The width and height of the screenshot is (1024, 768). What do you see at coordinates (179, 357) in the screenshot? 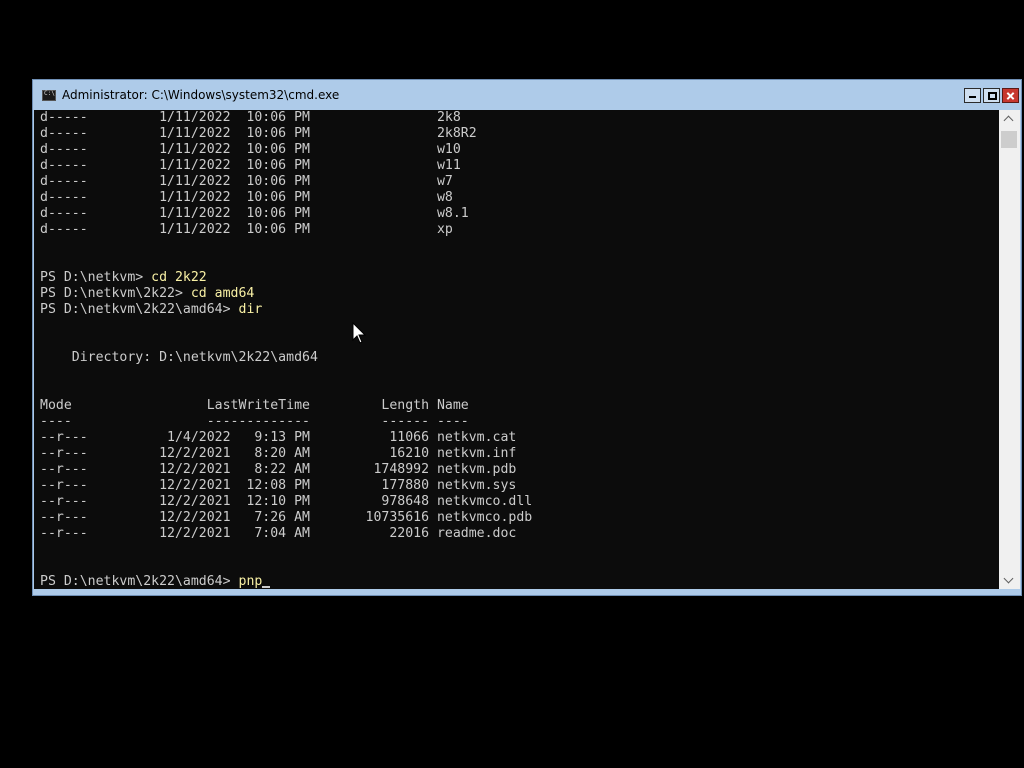
I see `output-line: Directory: D:\netkvm\2k22\amd64` at bounding box center [179, 357].